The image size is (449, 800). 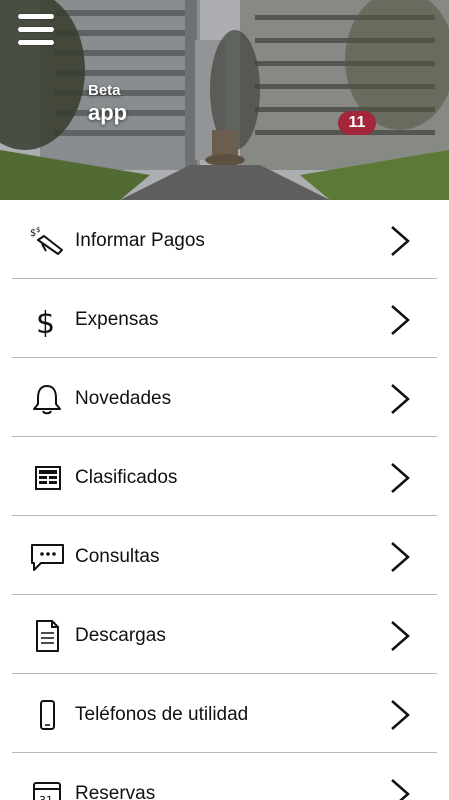 I want to click on phone-icon, so click(x=47, y=715).